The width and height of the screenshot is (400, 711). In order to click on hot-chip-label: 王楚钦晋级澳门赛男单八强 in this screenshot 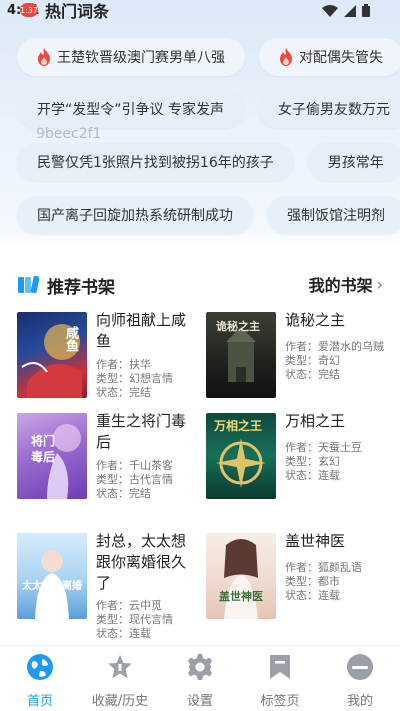, I will do `click(141, 58)`.